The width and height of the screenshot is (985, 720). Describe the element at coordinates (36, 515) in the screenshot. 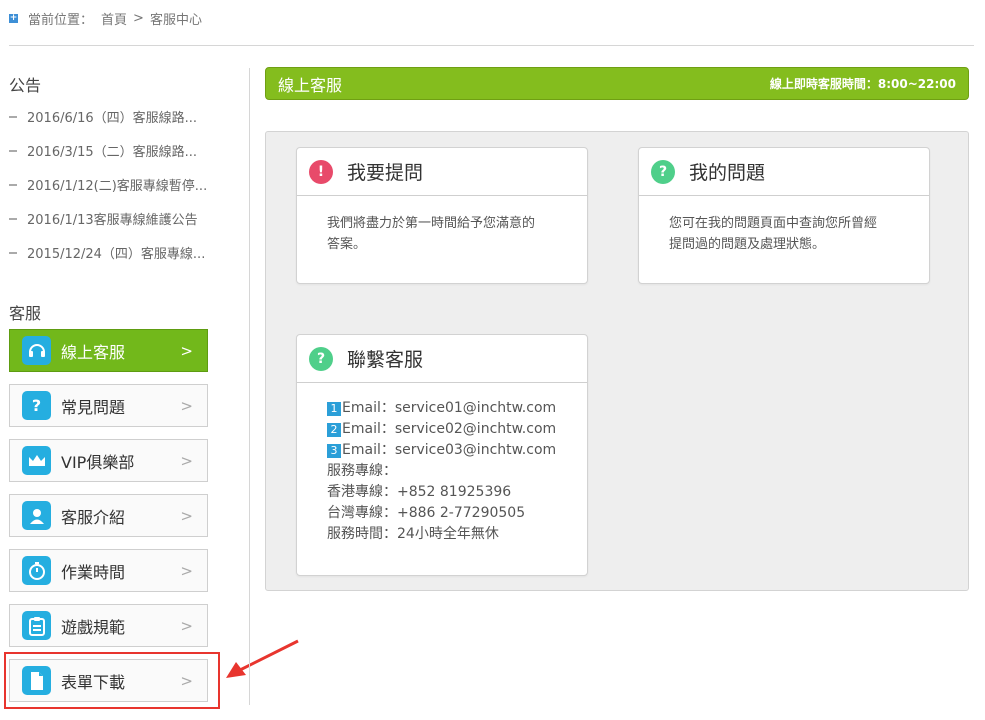

I see `agent-icon` at that location.